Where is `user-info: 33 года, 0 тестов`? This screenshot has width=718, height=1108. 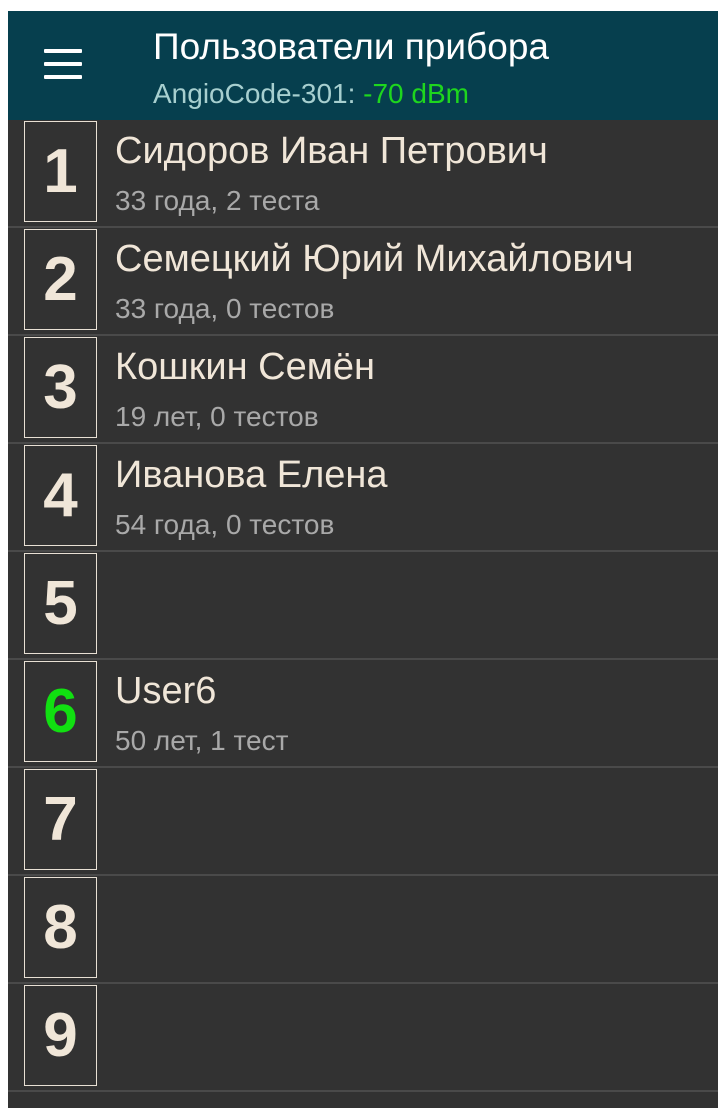
user-info: 33 года, 0 тестов is located at coordinates (225, 308).